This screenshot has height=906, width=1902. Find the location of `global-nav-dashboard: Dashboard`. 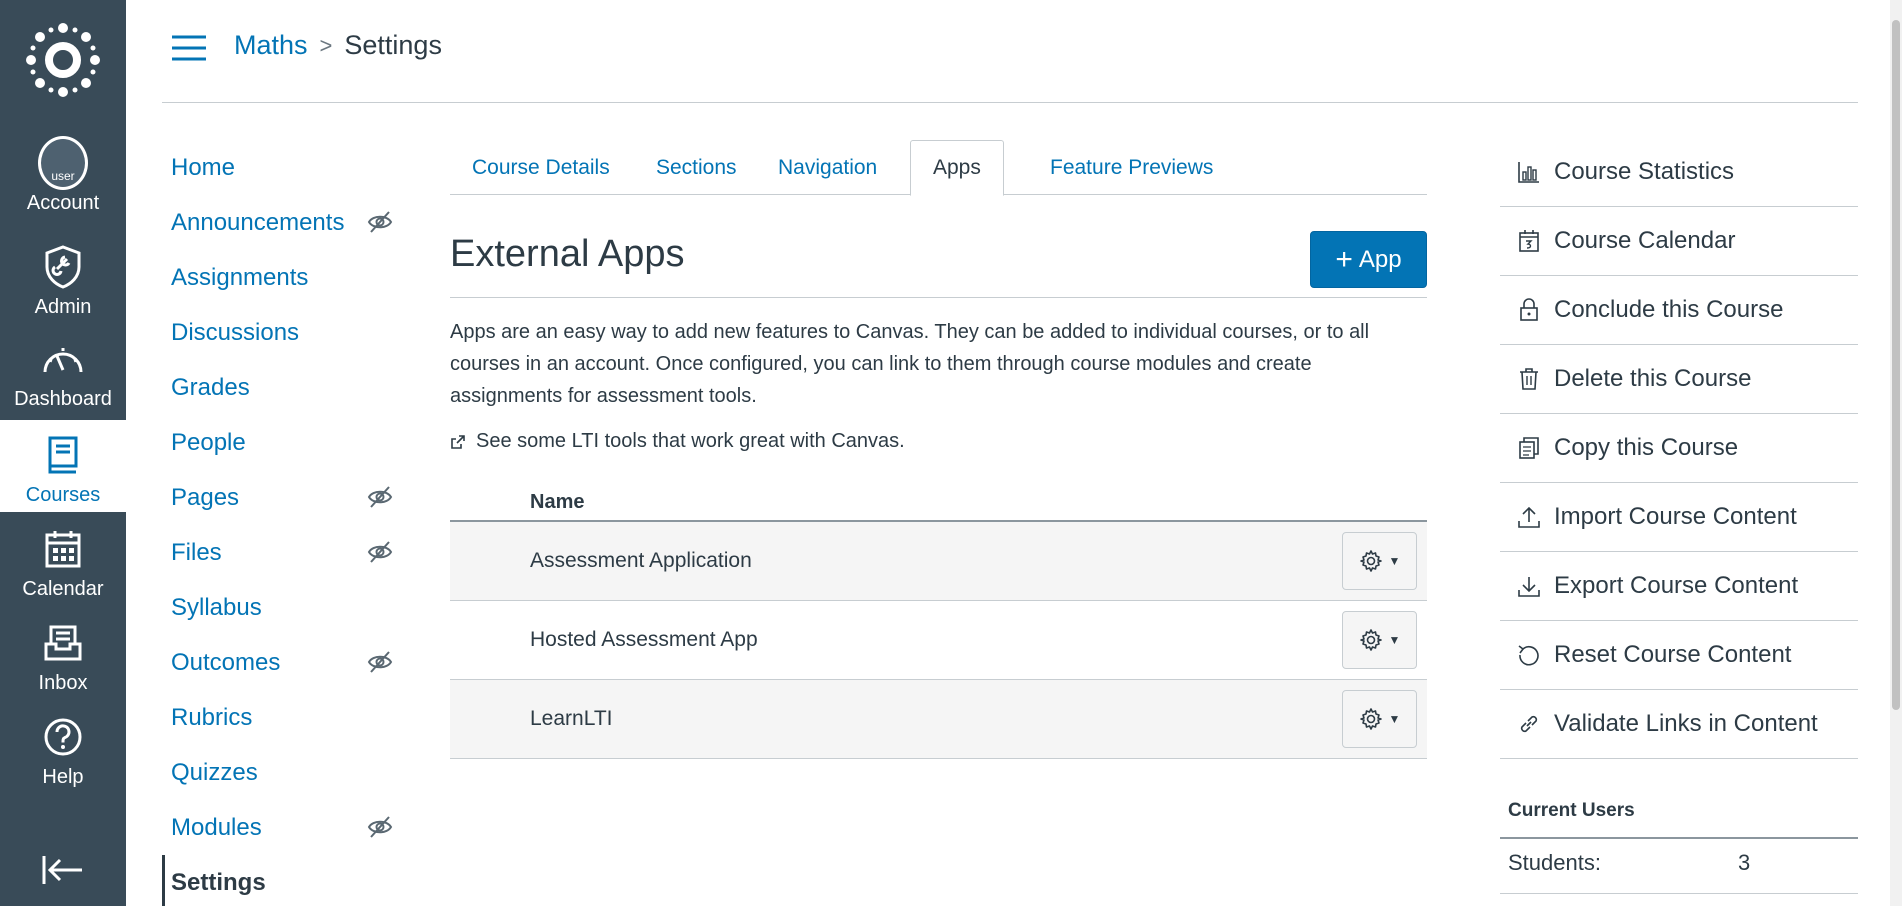

global-nav-dashboard: Dashboard is located at coordinates (63, 370).